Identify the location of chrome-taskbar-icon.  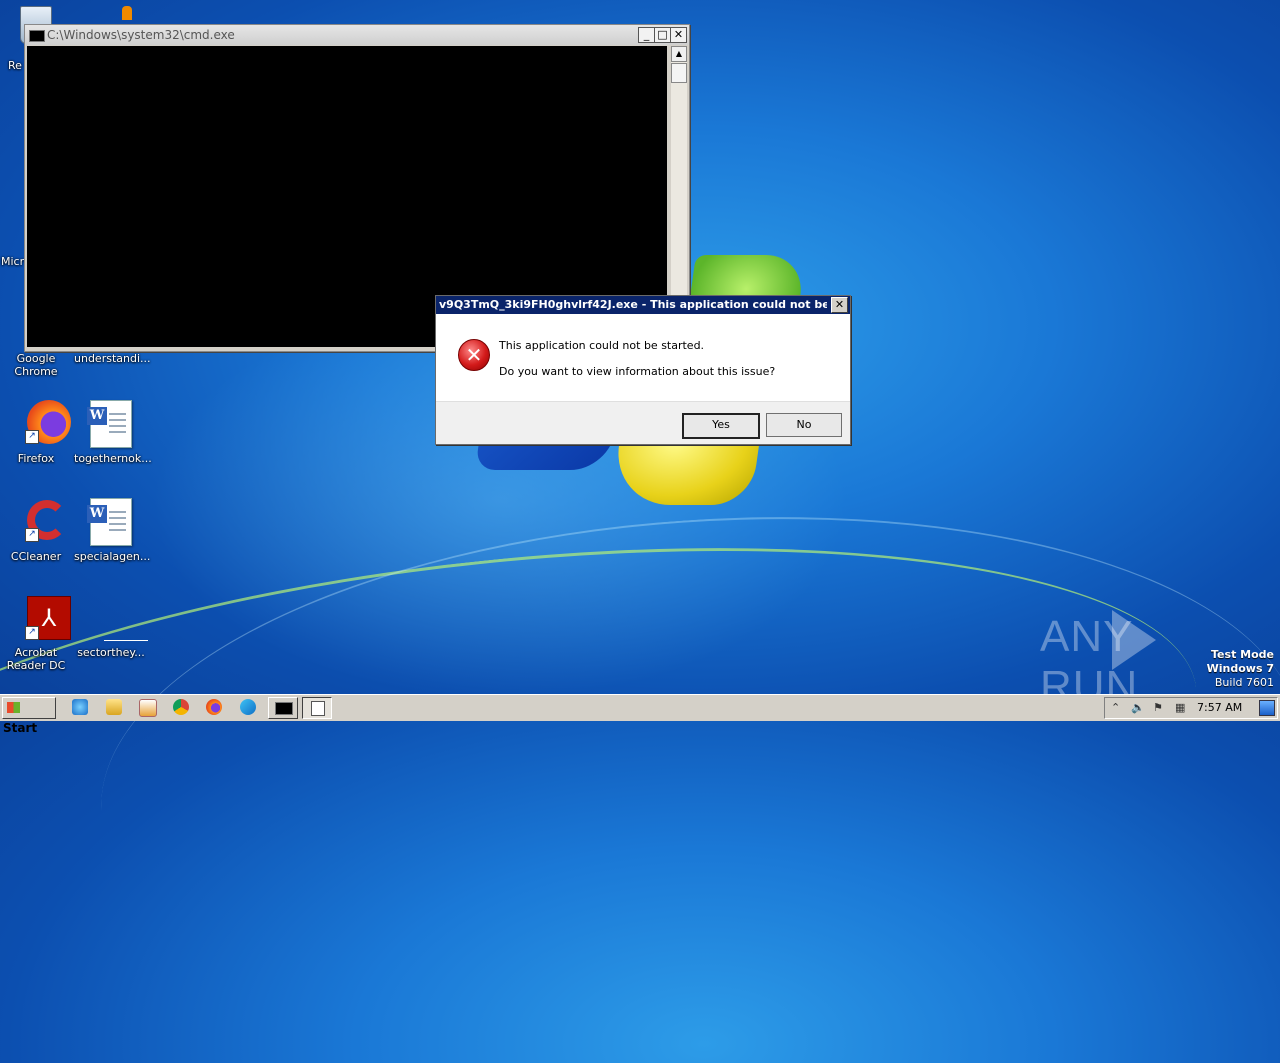
(181, 707).